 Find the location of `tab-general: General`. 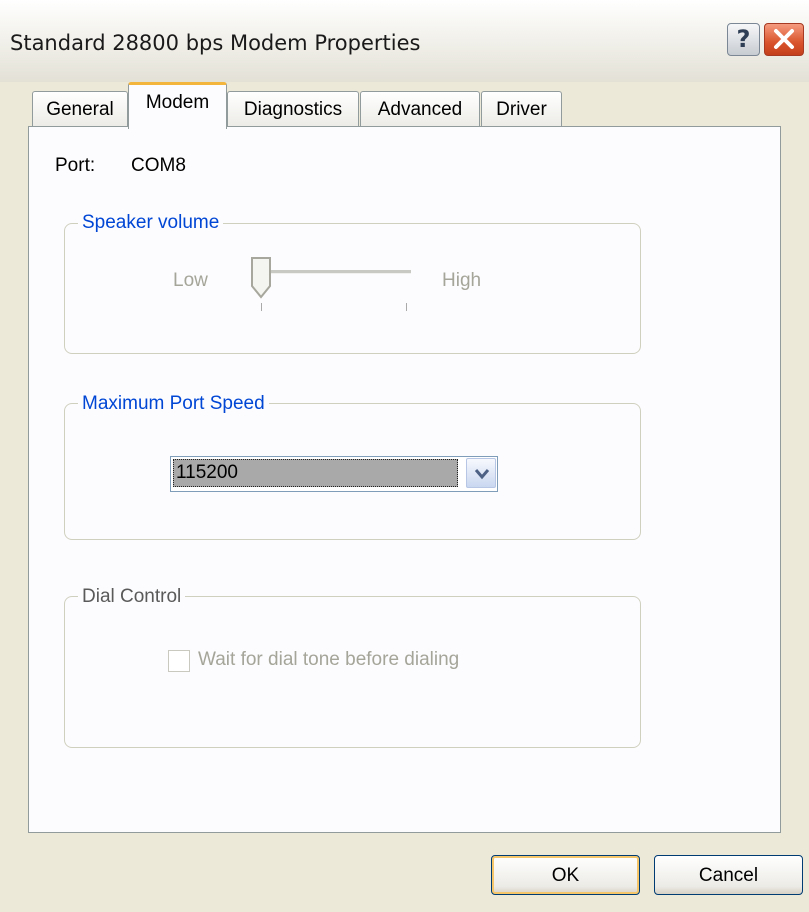

tab-general: General is located at coordinates (80, 109).